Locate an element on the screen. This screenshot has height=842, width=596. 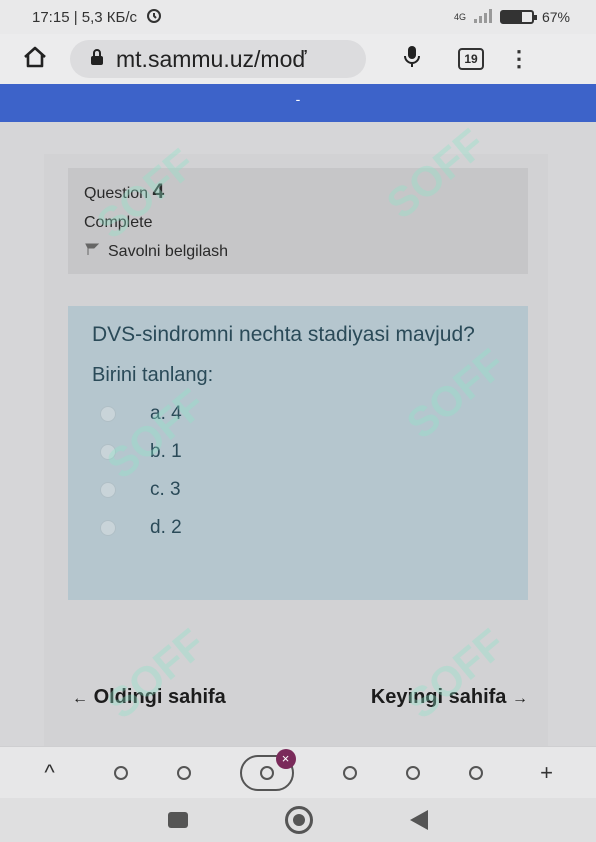
flag-question-link: Savolni belgilash is located at coordinates (298, 251).